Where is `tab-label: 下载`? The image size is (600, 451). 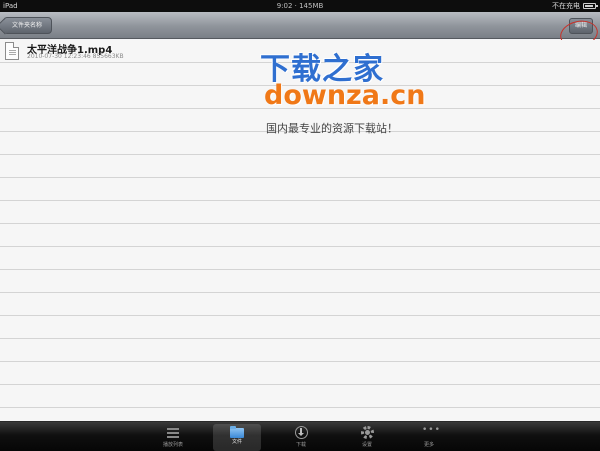 tab-label: 下载 is located at coordinates (300, 445).